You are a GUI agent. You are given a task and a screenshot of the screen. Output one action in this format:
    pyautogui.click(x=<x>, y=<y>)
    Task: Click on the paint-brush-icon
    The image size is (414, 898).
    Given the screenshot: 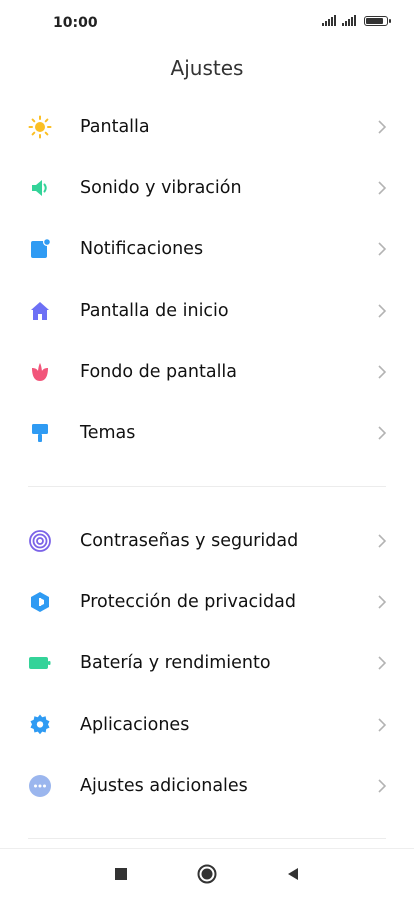 What is the action you would take?
    pyautogui.click(x=40, y=433)
    